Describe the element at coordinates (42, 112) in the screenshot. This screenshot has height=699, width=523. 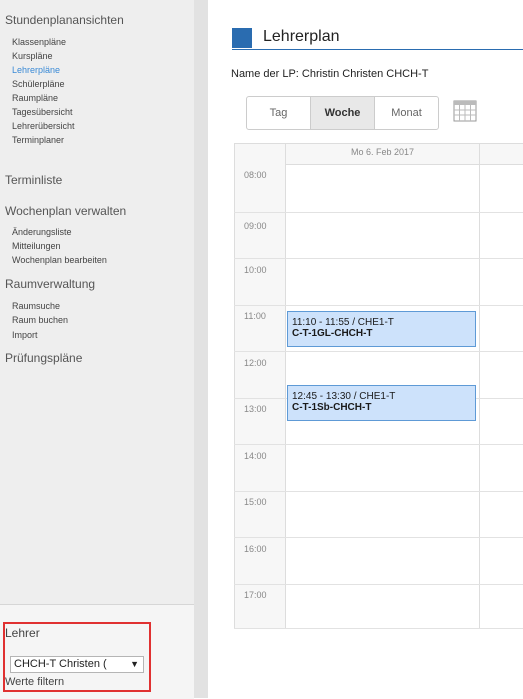
I see `nav-item-tagesuebersicht: Tagesübersicht` at that location.